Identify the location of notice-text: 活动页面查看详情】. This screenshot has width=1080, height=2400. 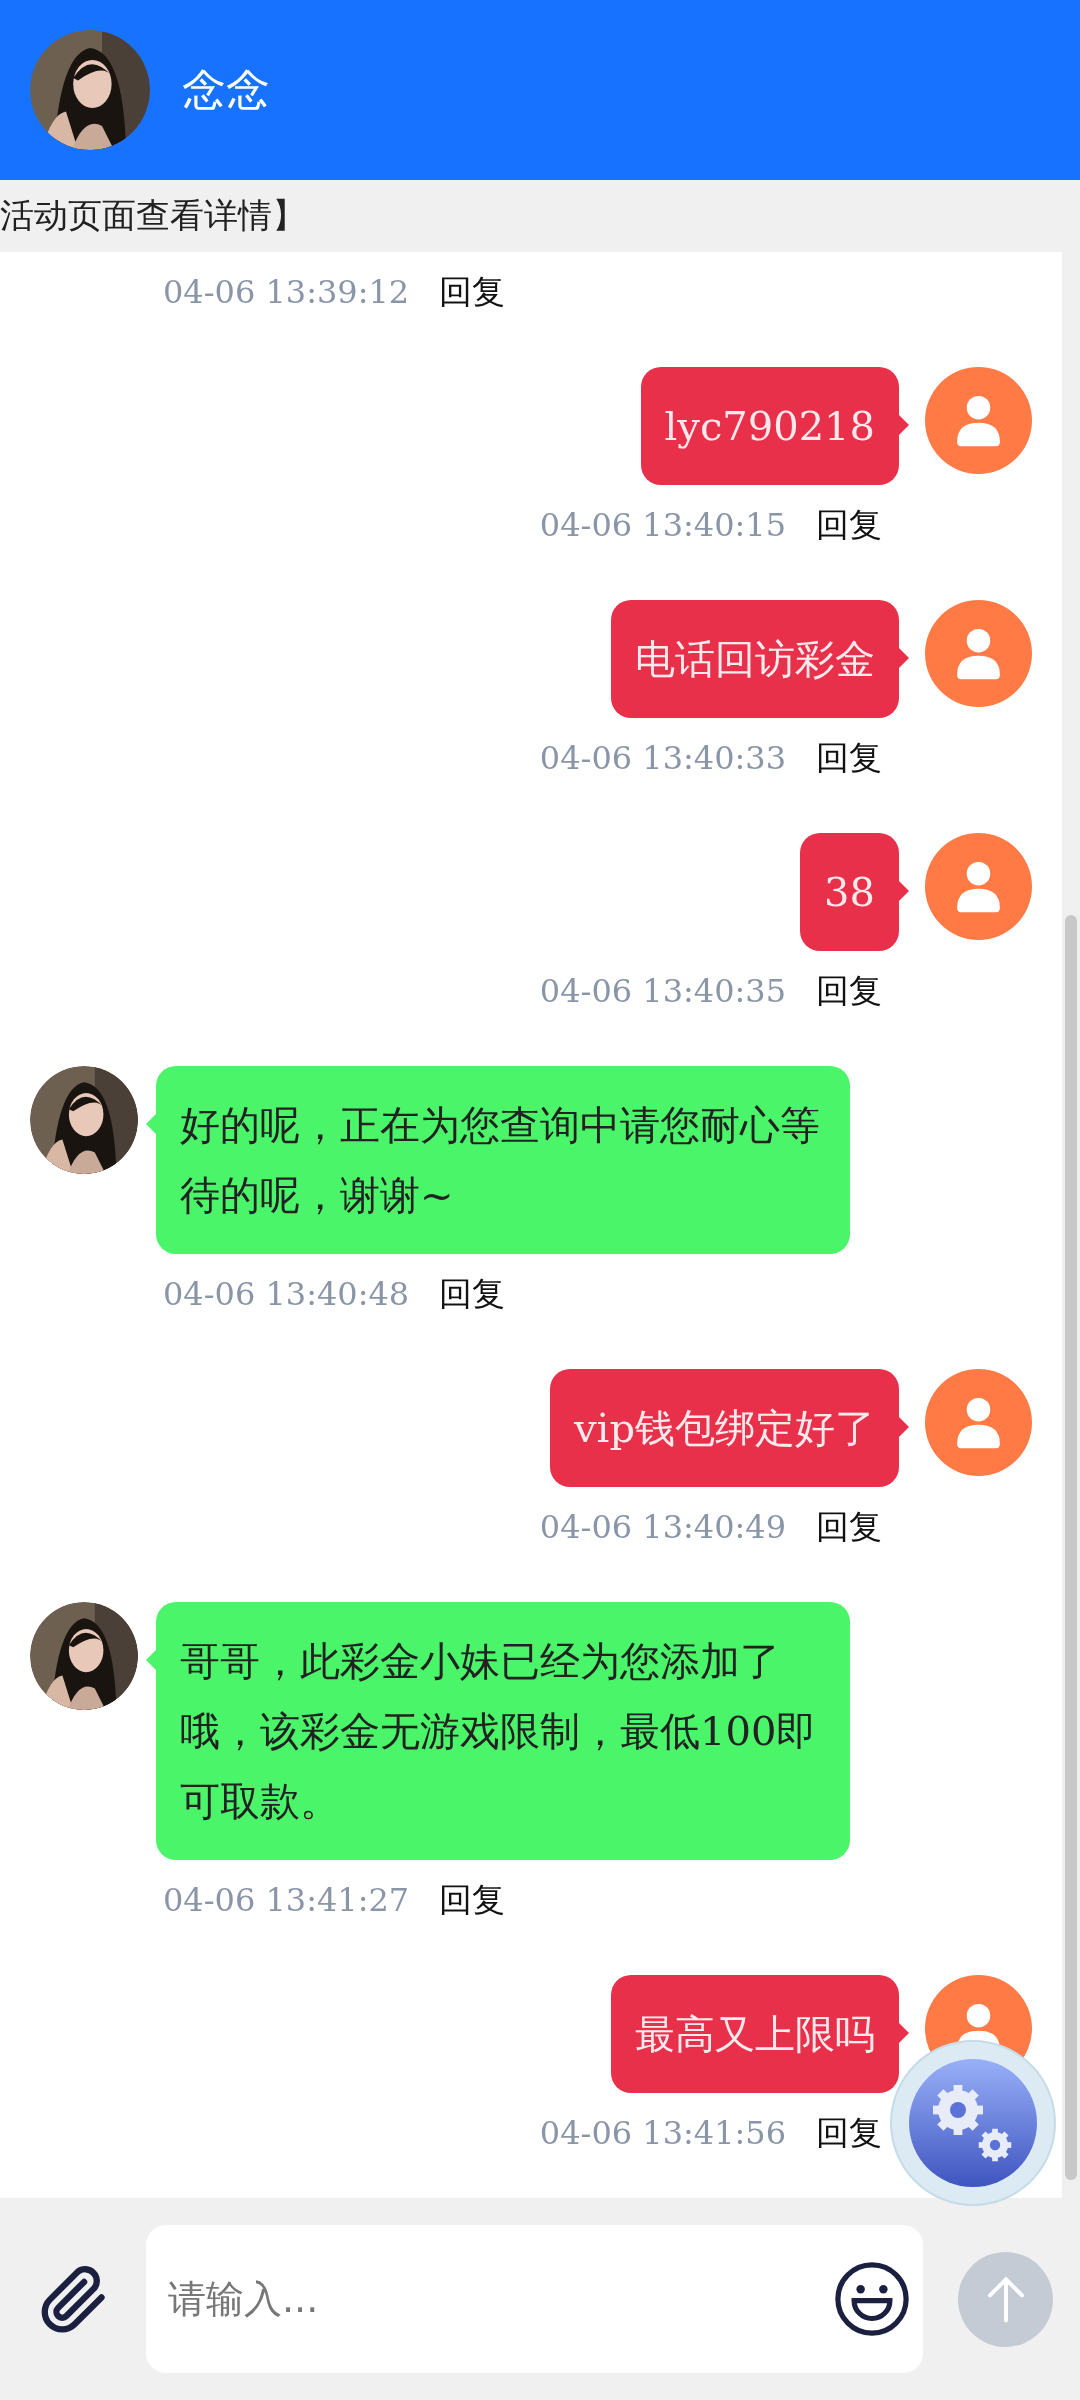
(153, 215).